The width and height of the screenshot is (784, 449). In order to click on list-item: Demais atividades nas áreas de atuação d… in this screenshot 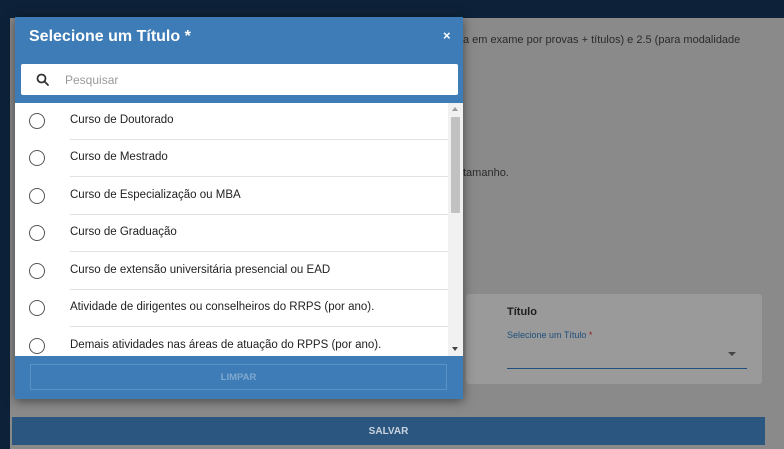, I will do `click(231, 342)`.